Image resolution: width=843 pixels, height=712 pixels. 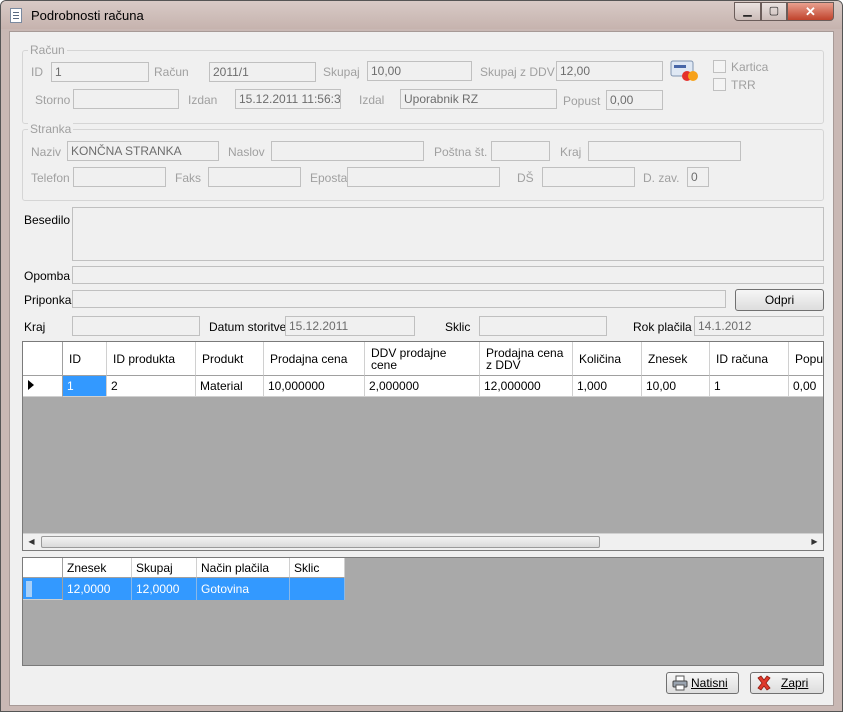 What do you see at coordinates (517, 72) in the screenshot?
I see `skupaj-ddv-label: Skupaj z DDV` at bounding box center [517, 72].